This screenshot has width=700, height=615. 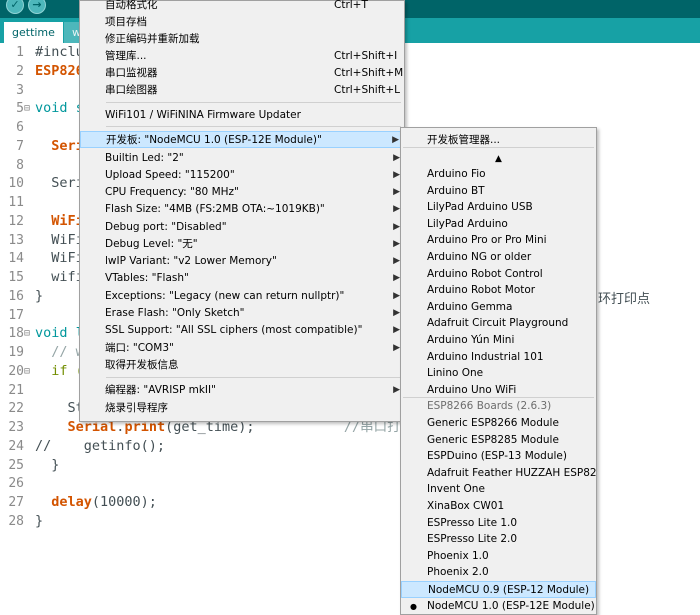 I want to click on menu-item: lwIP Variant: "v2 Lower Memory" ▶, so click(x=242, y=261).